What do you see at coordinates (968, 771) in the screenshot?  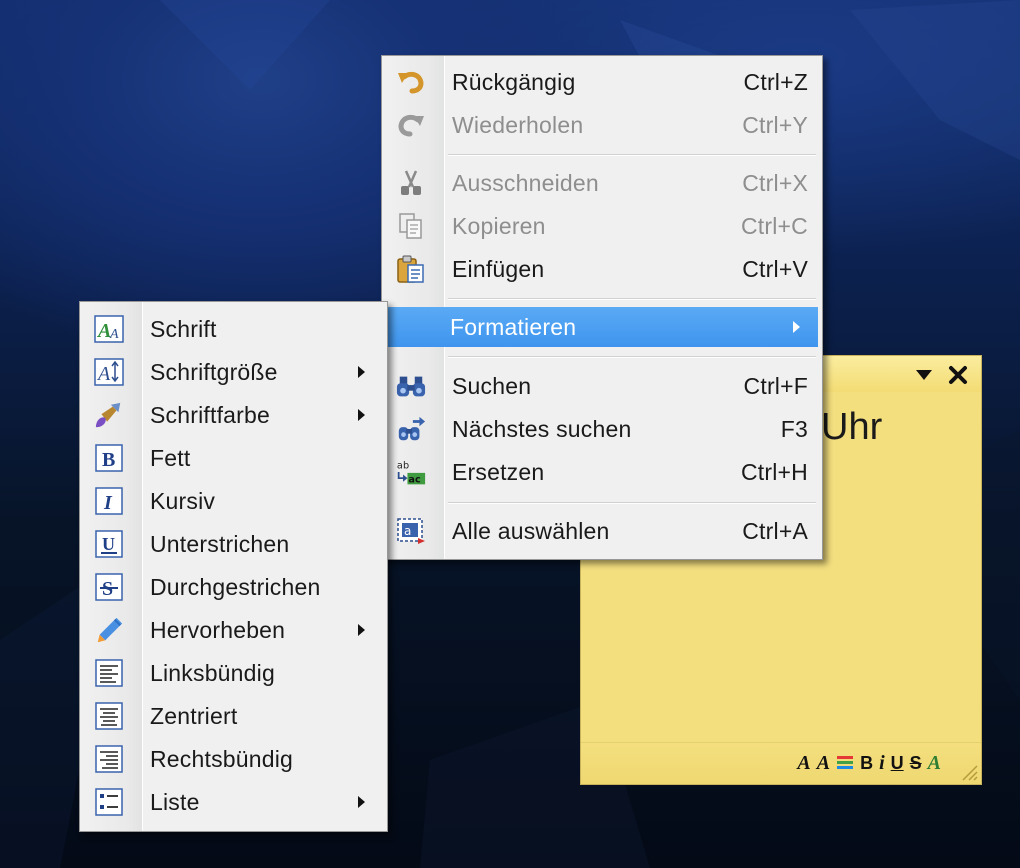 I see `resize-grip-icon` at bounding box center [968, 771].